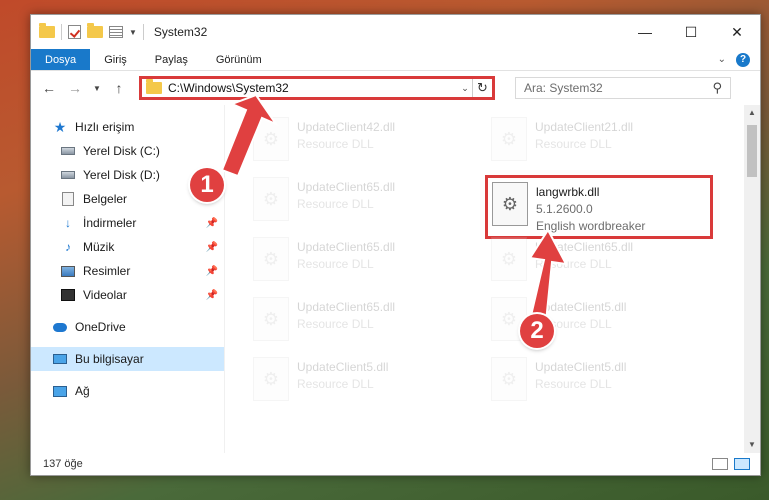 This screenshot has height=500, width=769. Describe the element at coordinates (752, 445) in the screenshot. I see `scroll-down-icon: ▼` at that location.